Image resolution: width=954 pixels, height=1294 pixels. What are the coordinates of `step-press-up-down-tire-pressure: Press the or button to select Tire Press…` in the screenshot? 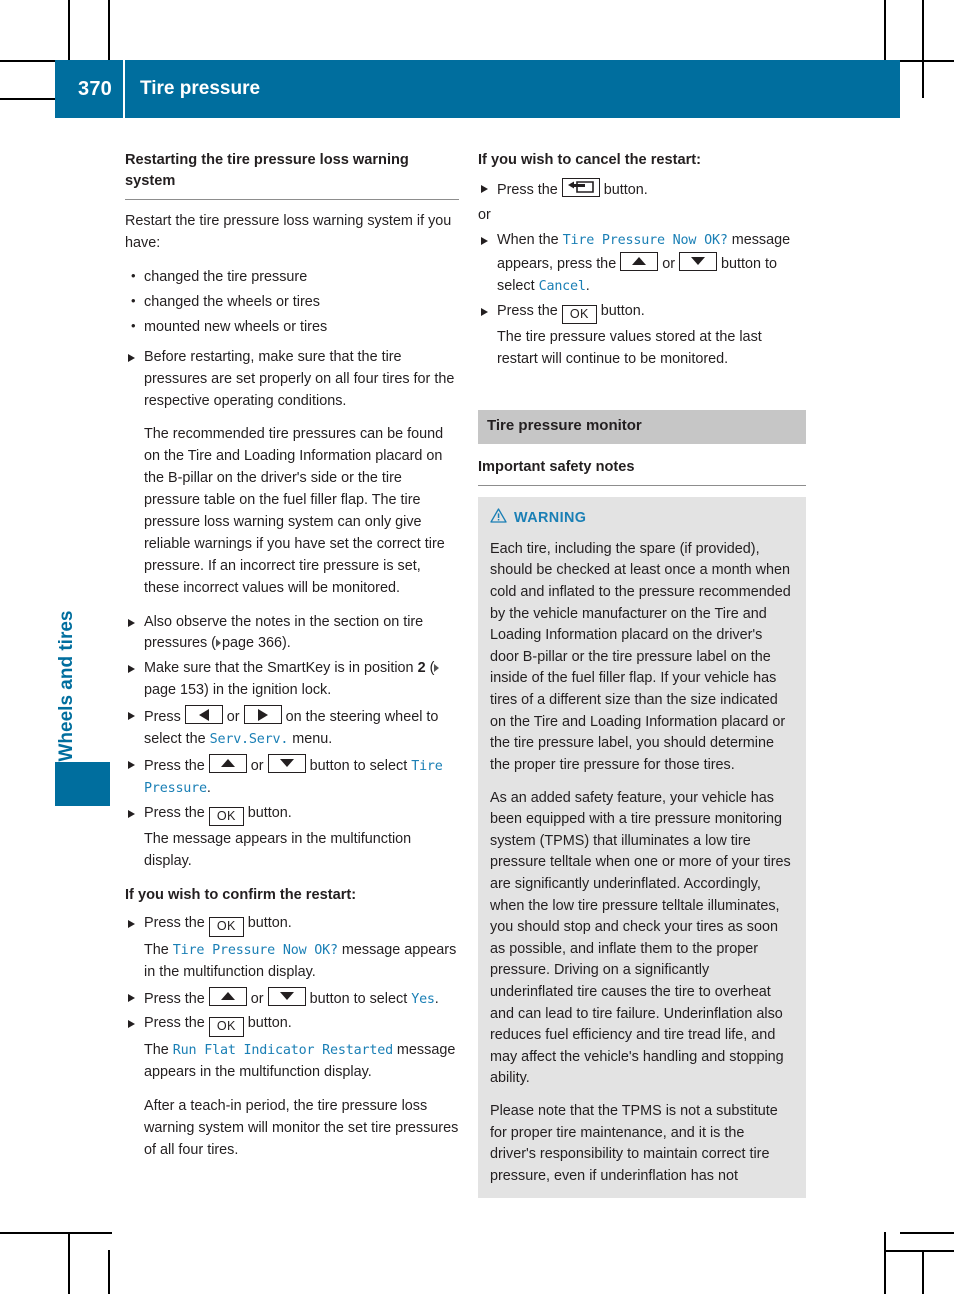 It's located at (292, 776).